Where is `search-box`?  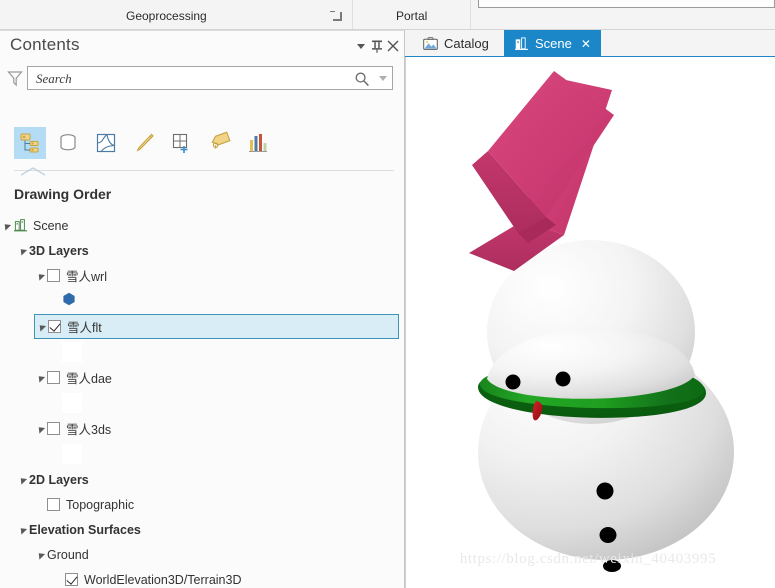 search-box is located at coordinates (210, 78).